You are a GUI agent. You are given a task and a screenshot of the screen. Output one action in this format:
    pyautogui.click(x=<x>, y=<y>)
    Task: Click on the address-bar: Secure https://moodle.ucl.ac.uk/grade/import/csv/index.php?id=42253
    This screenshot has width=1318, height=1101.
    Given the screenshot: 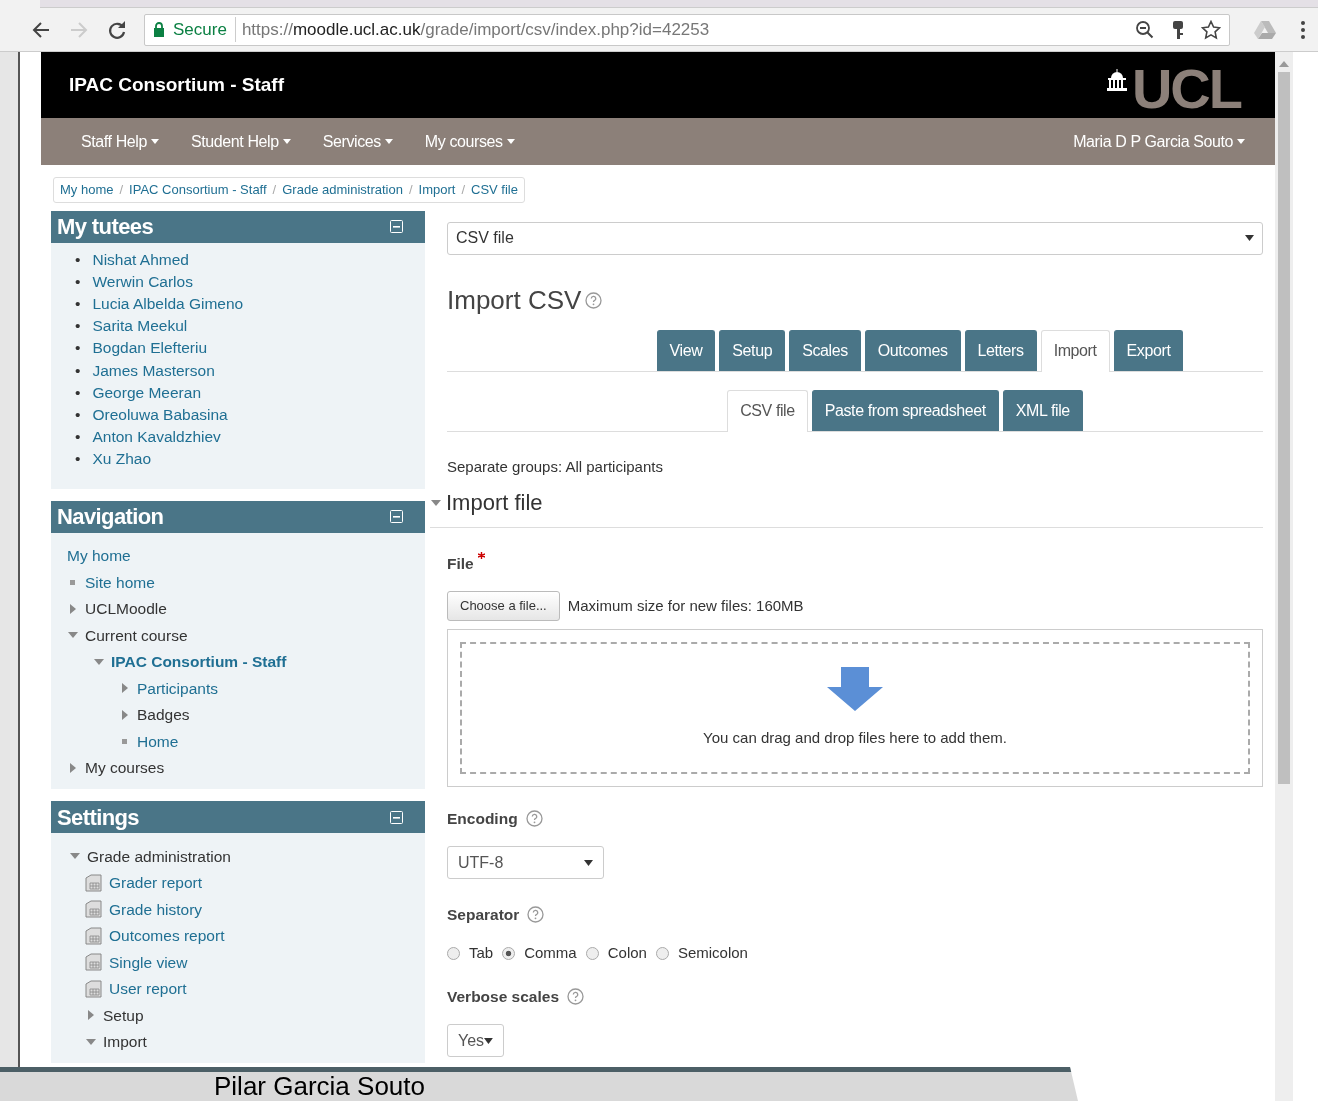 What is the action you would take?
    pyautogui.click(x=687, y=29)
    